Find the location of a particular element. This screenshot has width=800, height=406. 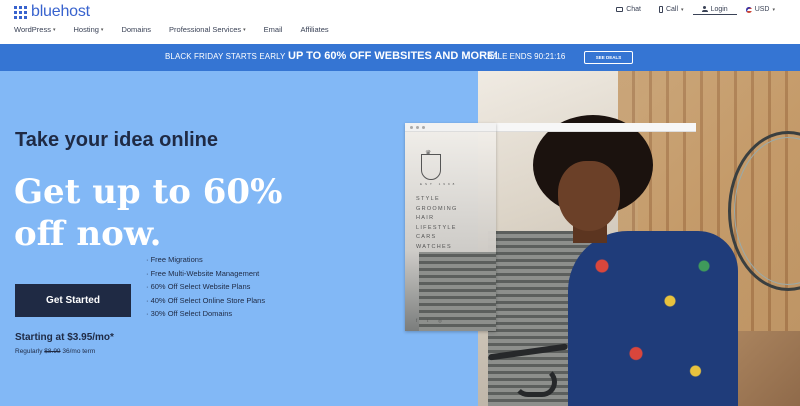

list-item: 60% Off Select Website Plans is located at coordinates (205, 289).